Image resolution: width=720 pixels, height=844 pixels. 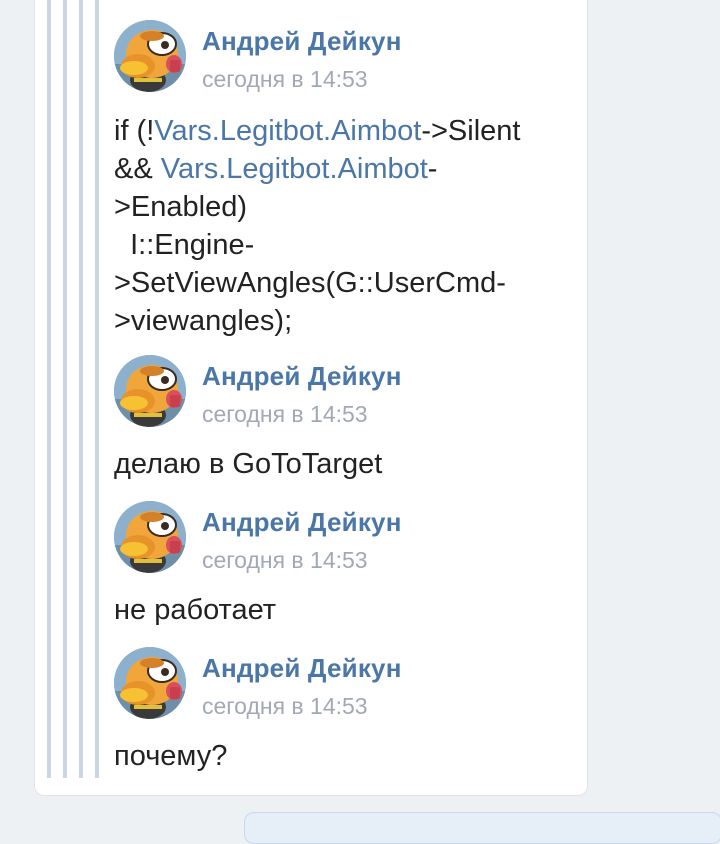 I want to click on next-message-bubble, so click(x=482, y=828).